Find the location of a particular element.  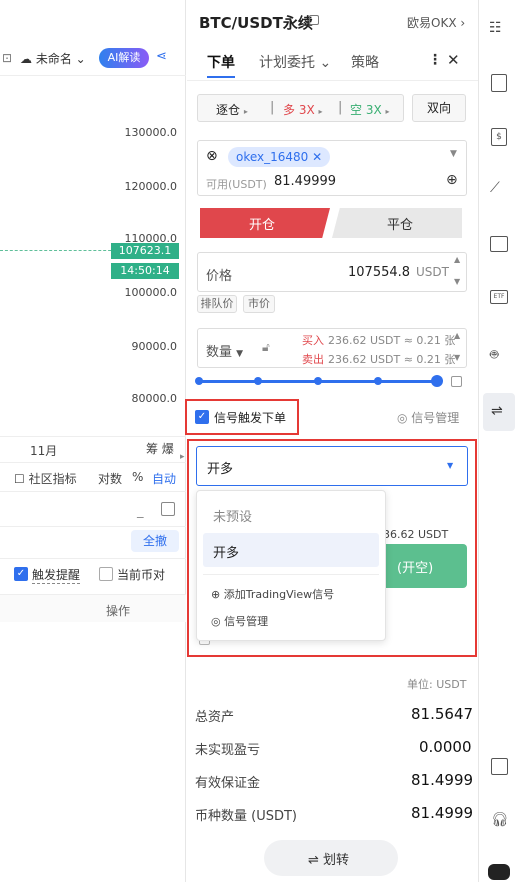

asset-label: 总资产 is located at coordinates (215, 717).